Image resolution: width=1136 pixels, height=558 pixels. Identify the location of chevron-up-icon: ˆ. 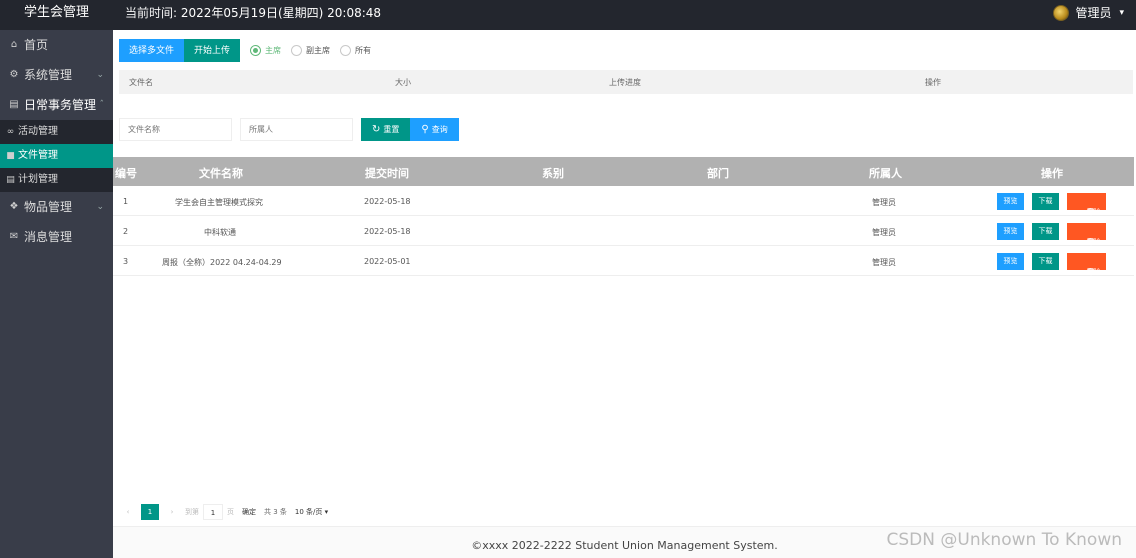
(102, 105).